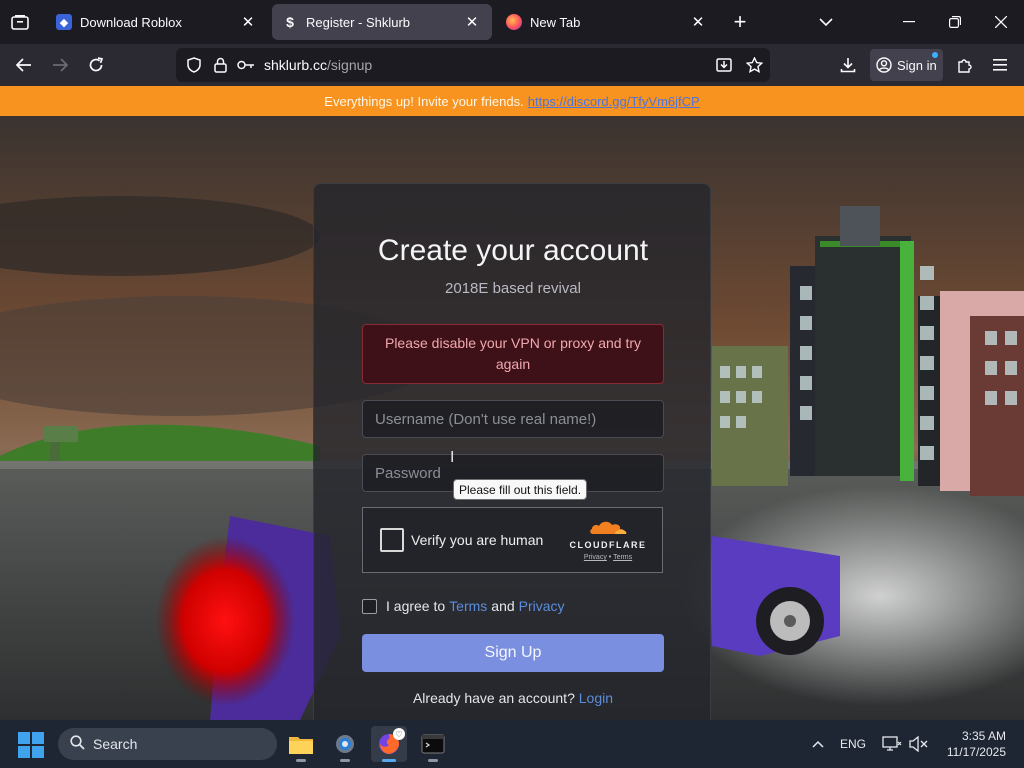 This screenshot has height=768, width=1024. I want to click on login-link: Login, so click(596, 698).